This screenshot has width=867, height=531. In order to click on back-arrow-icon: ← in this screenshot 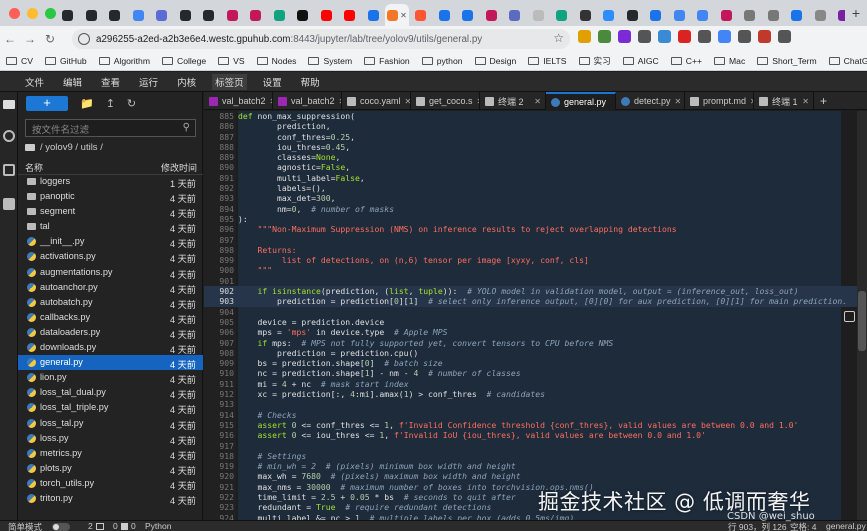, I will do `click(10, 39)`.